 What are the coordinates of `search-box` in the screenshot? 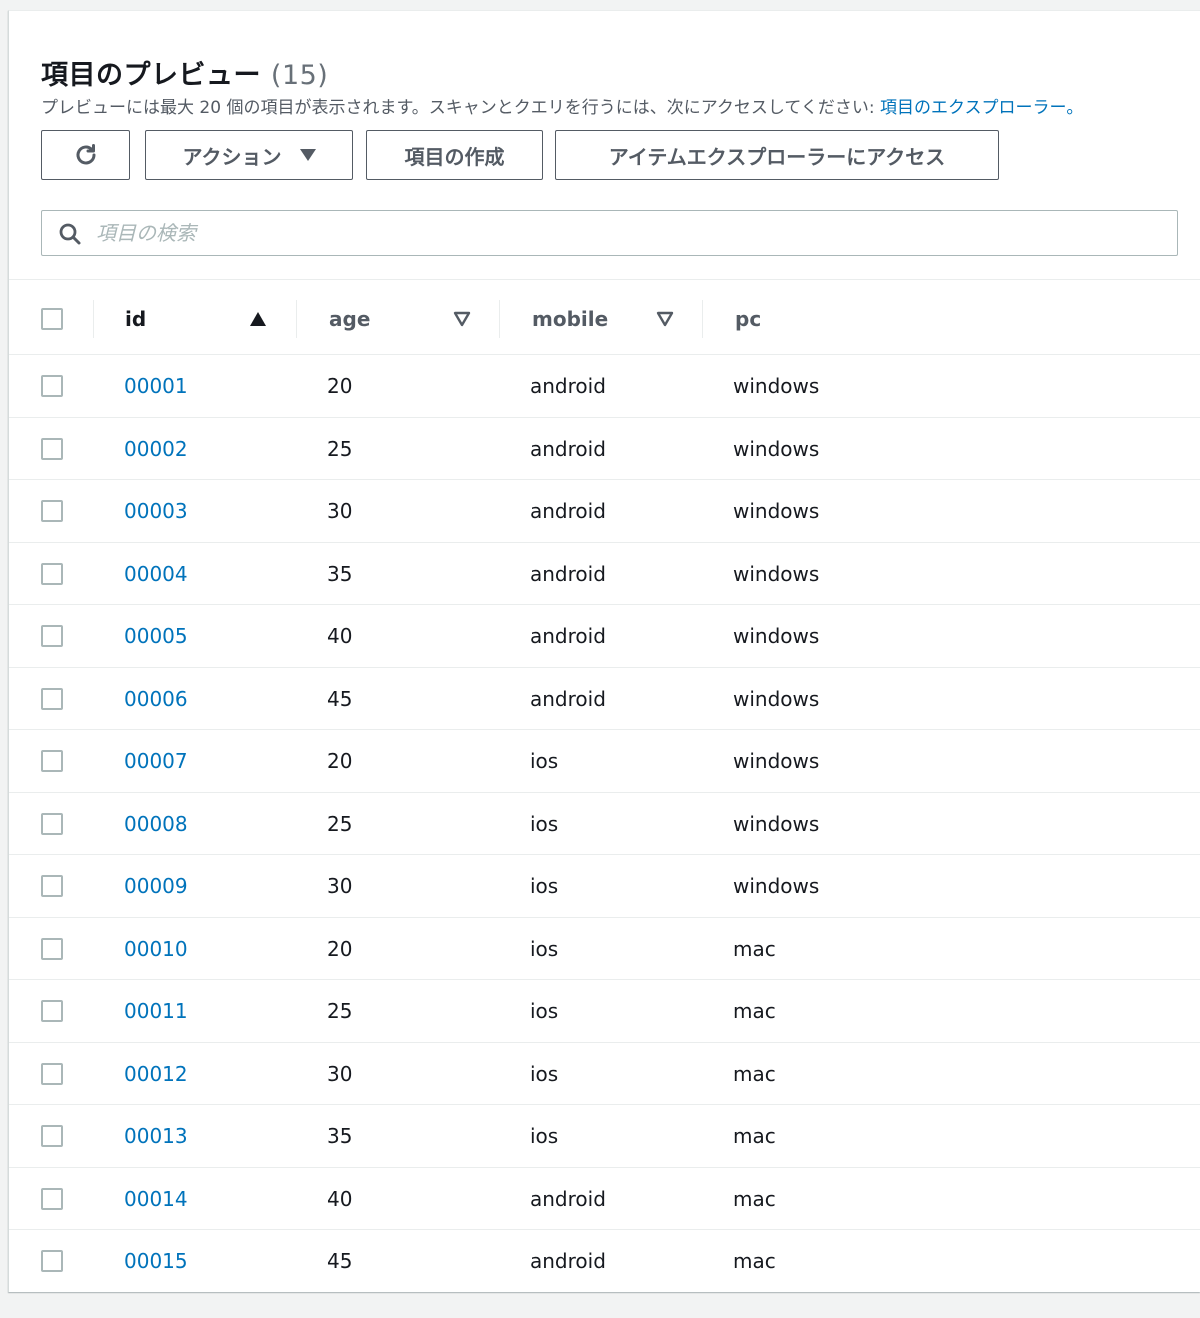 It's located at (609, 233).